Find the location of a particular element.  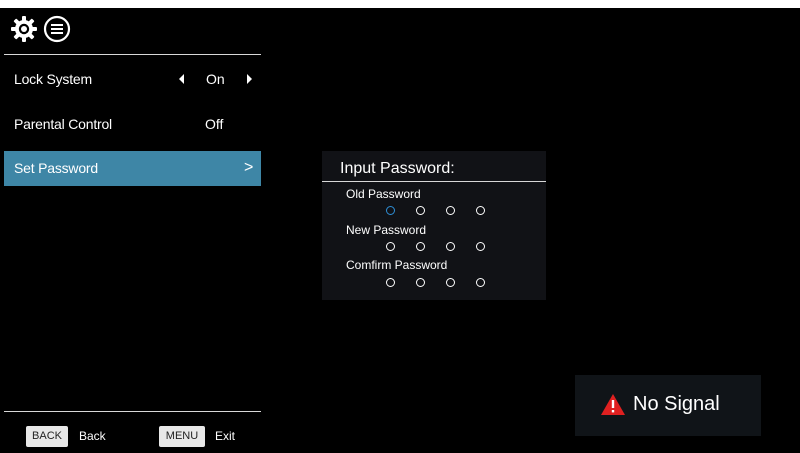

menu-item-label: Lock System is located at coordinates (53, 79).